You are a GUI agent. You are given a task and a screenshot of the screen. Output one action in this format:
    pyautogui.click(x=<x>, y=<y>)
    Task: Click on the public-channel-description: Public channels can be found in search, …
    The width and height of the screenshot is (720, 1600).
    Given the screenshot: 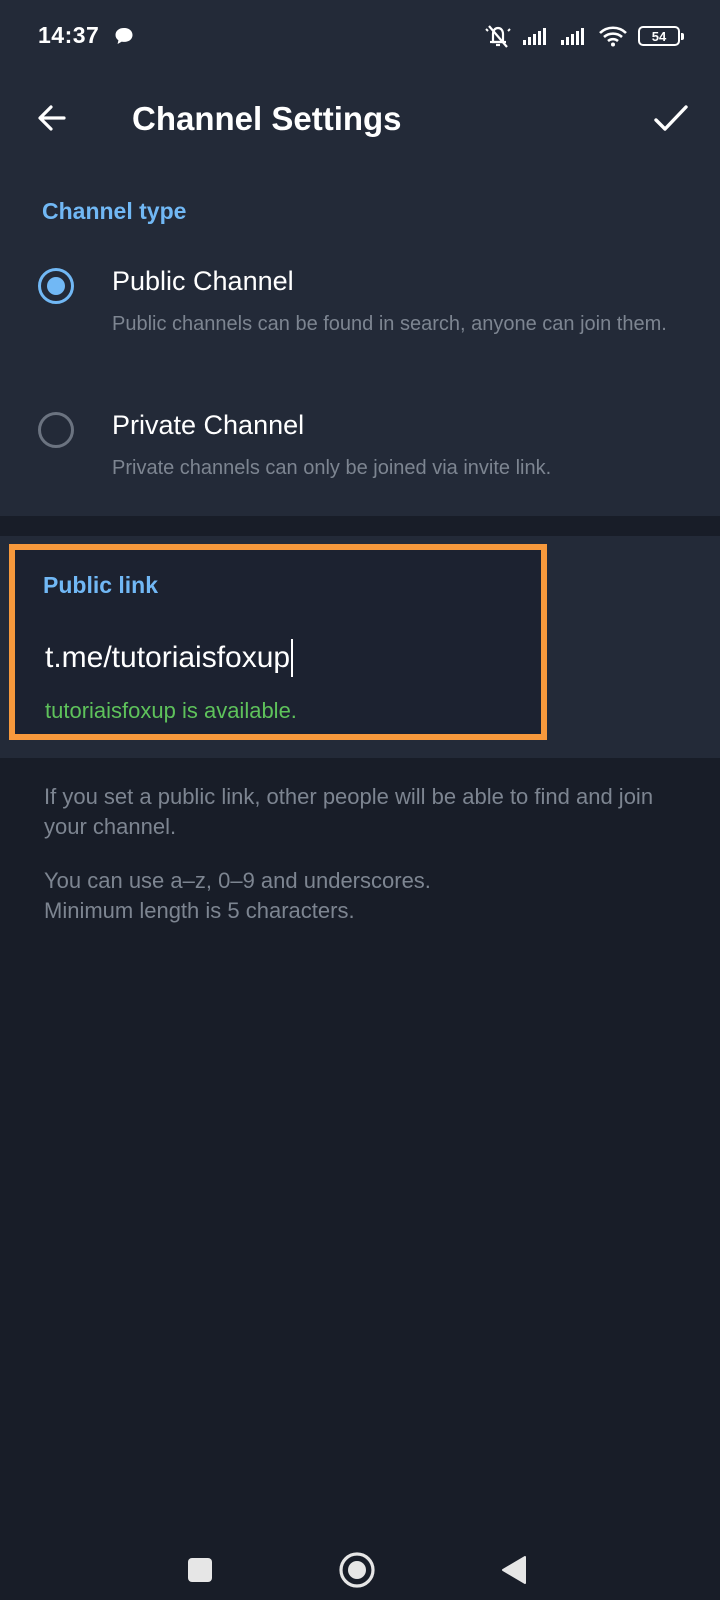 What is the action you would take?
    pyautogui.click(x=389, y=324)
    